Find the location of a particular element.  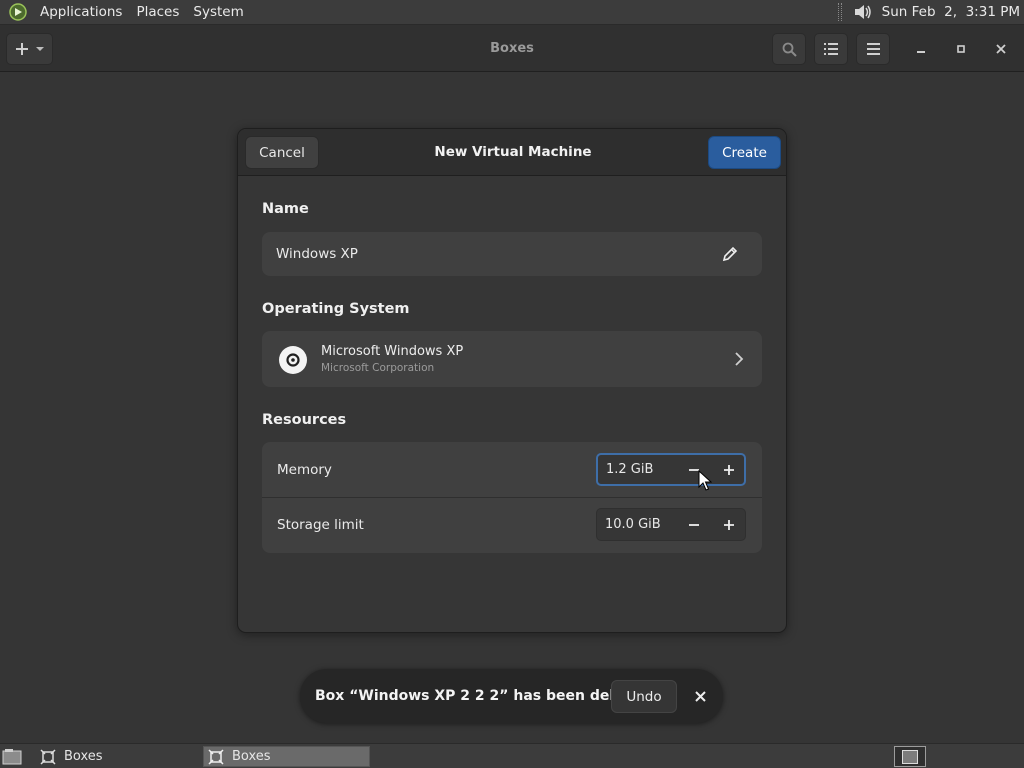

menu-places: Places is located at coordinates (157, 12).